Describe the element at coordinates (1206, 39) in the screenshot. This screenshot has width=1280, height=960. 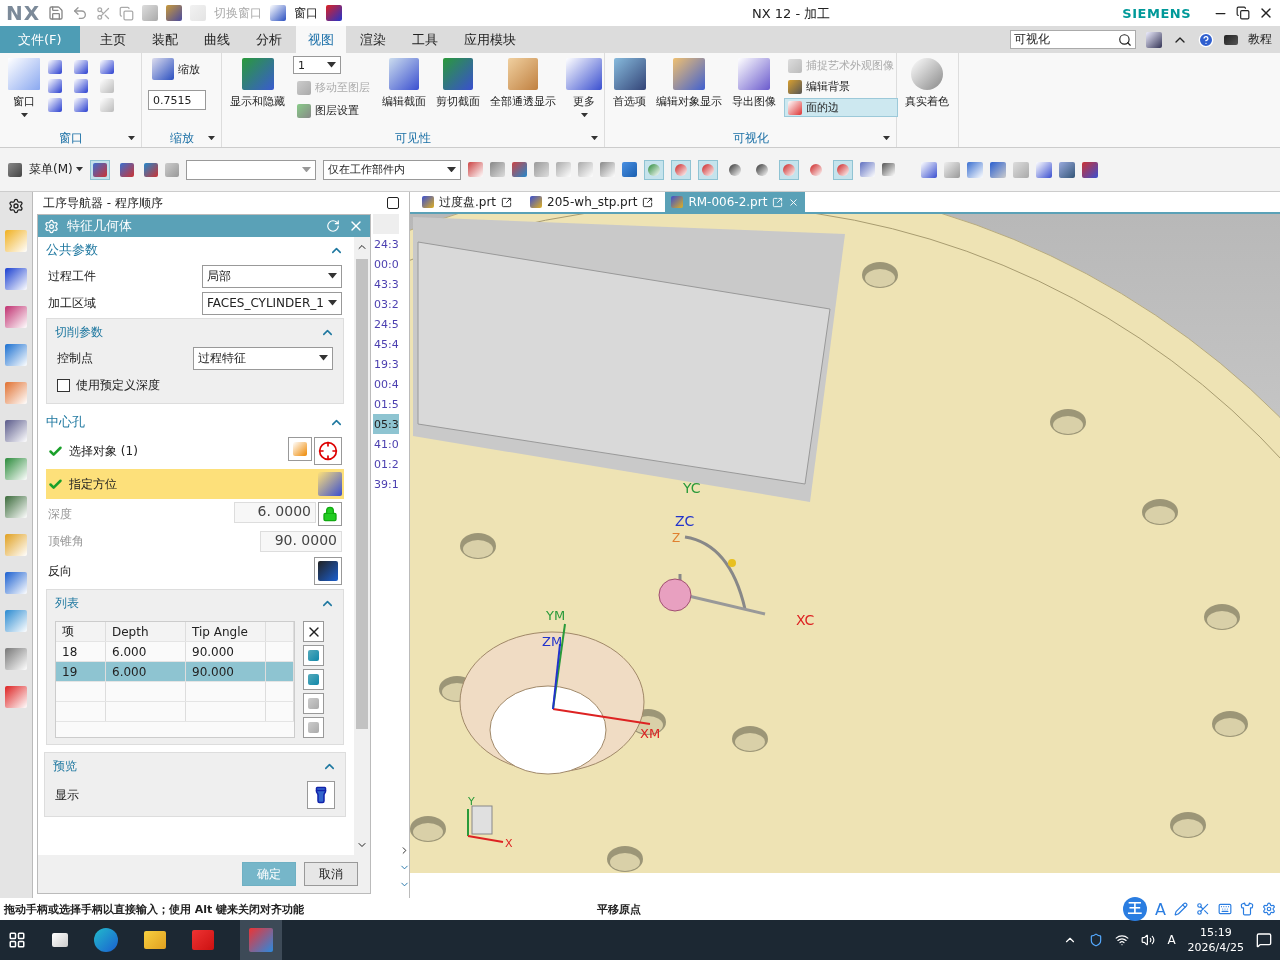
I see `help-icon` at that location.